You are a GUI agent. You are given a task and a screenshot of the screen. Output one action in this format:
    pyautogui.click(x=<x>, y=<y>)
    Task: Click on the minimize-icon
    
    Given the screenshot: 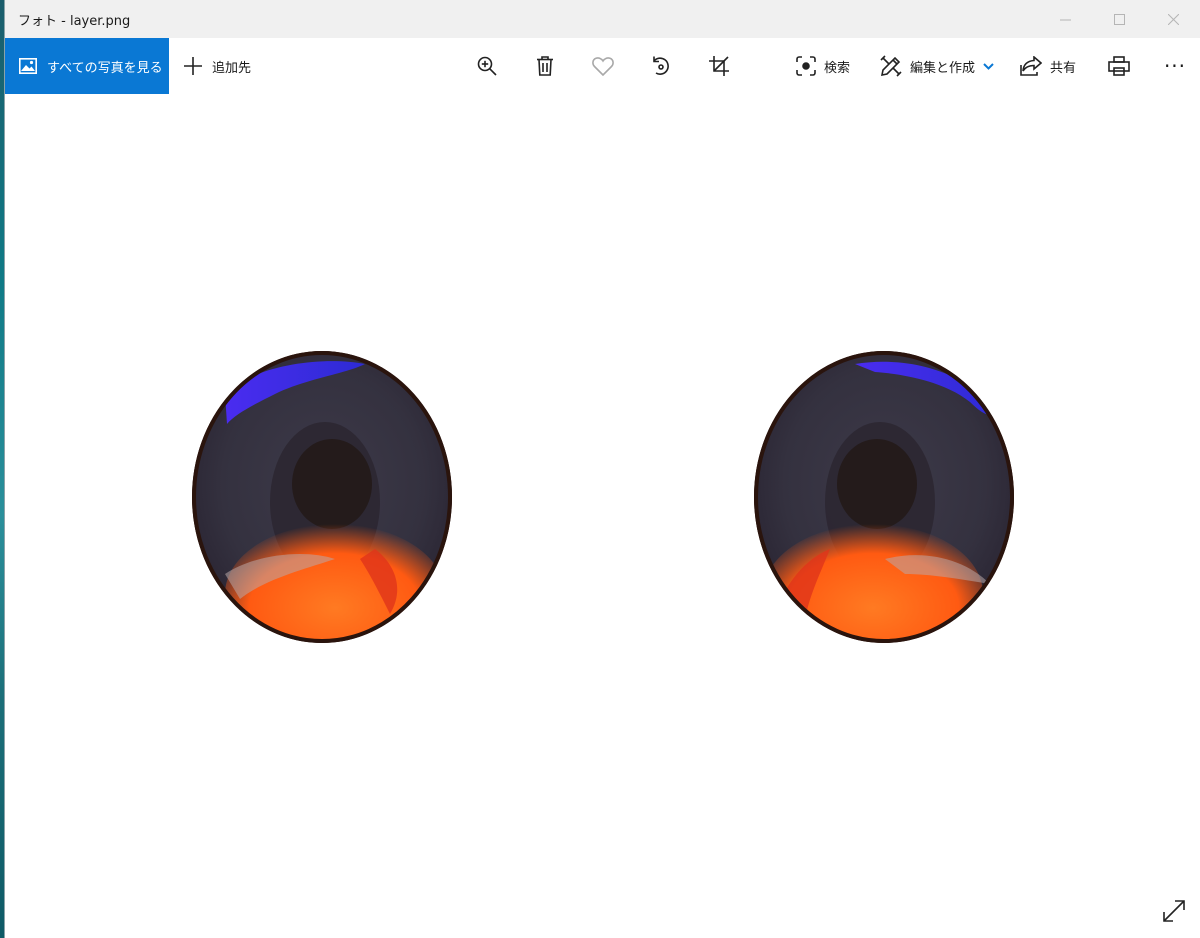 What is the action you would take?
    pyautogui.click(x=1065, y=19)
    